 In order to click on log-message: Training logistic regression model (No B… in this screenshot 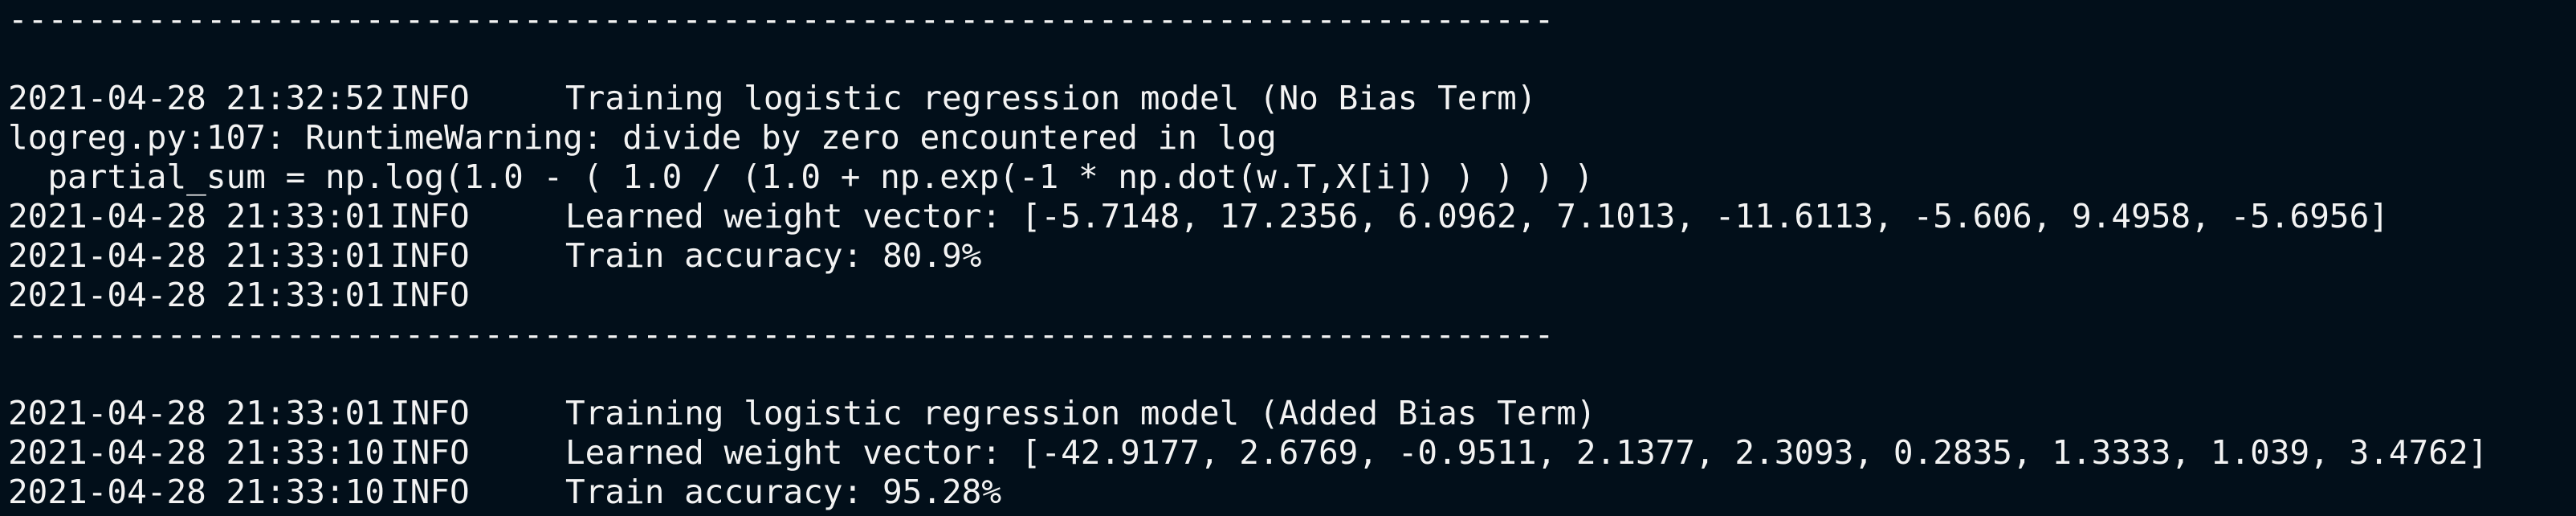, I will do `click(1051, 98)`.